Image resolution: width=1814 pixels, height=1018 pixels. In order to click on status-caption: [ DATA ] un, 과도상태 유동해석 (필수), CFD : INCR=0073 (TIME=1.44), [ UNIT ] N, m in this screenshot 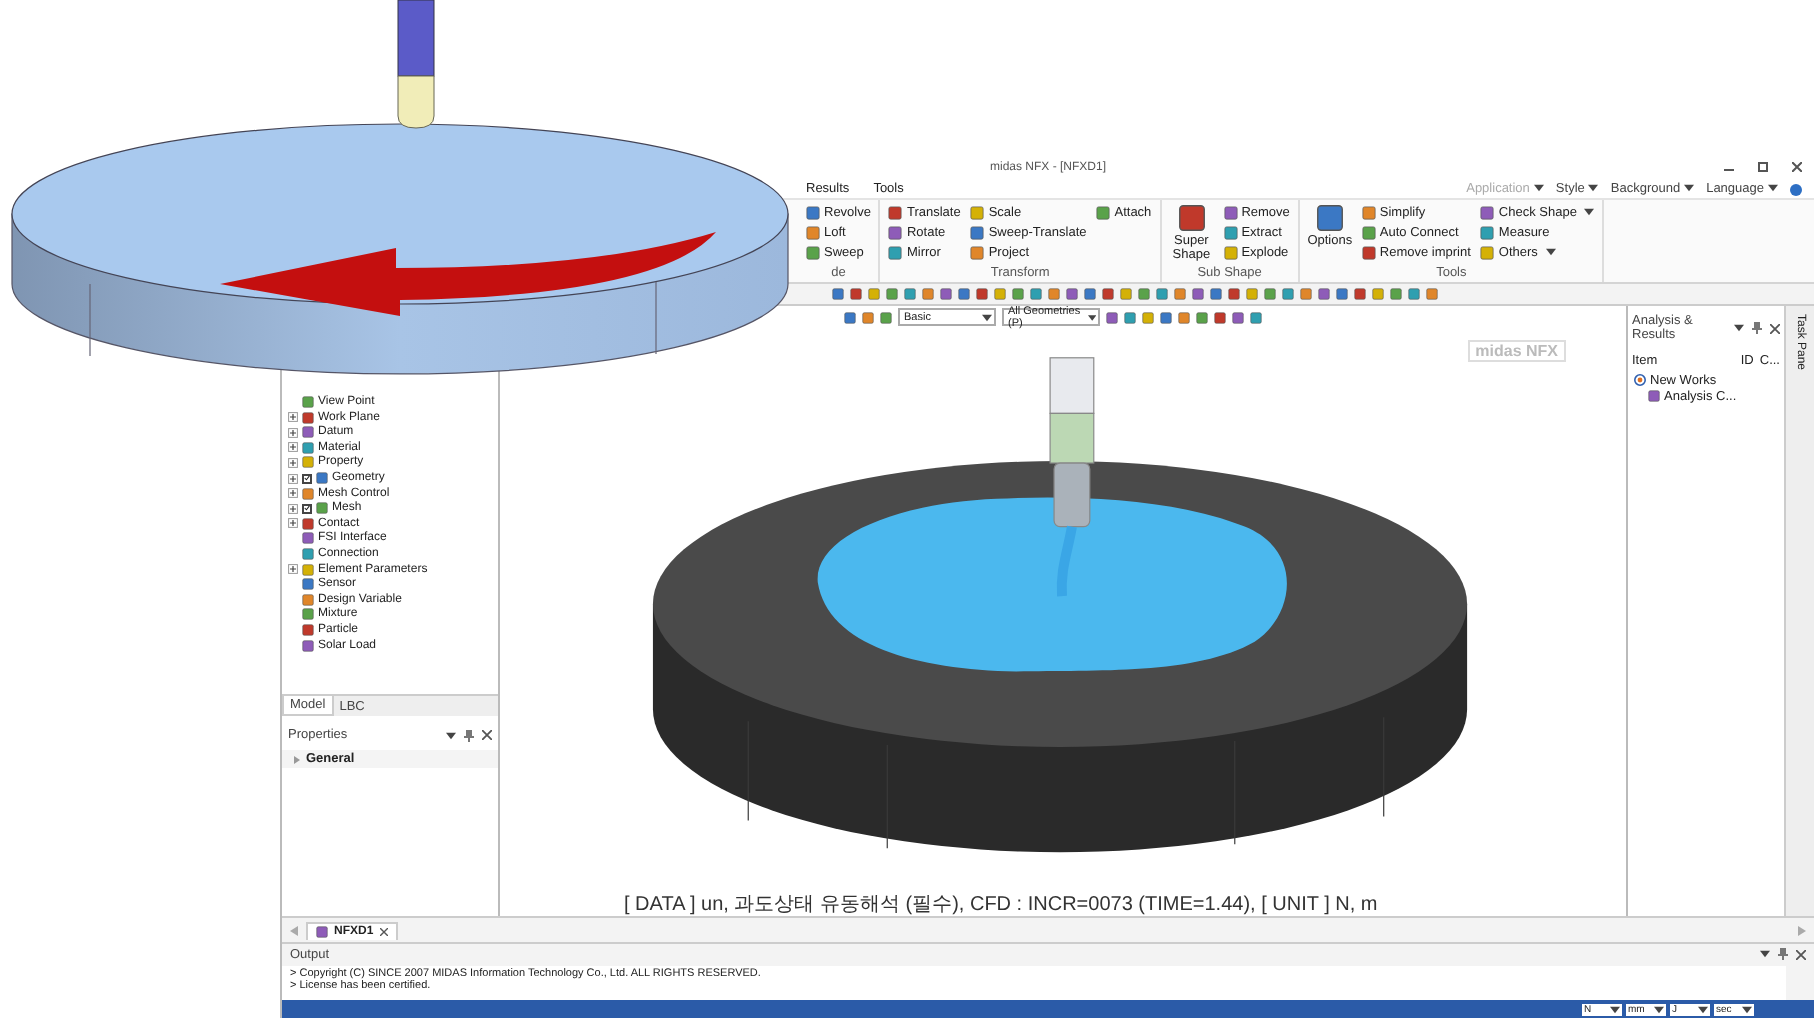, I will do `click(1001, 905)`.